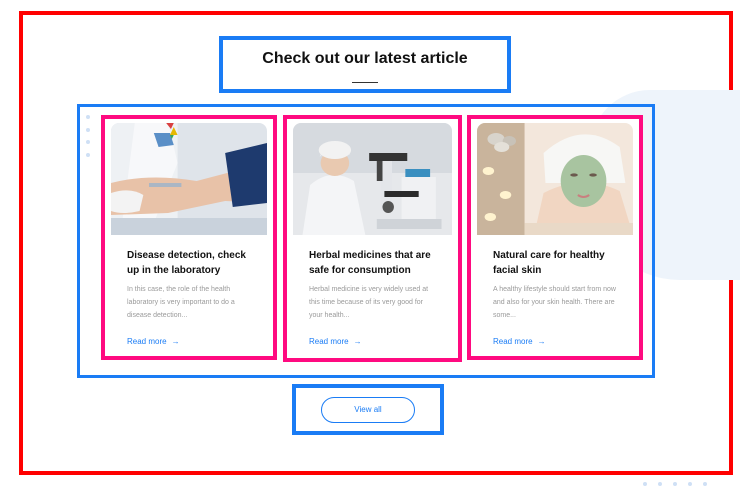 The width and height of the screenshot is (745, 489). Describe the element at coordinates (365, 82) in the screenshot. I see `title-underline` at that location.